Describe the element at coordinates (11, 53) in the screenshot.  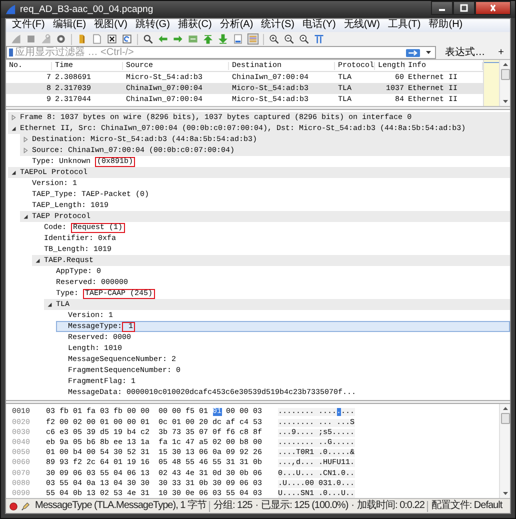
I see `bookmark-icon` at that location.